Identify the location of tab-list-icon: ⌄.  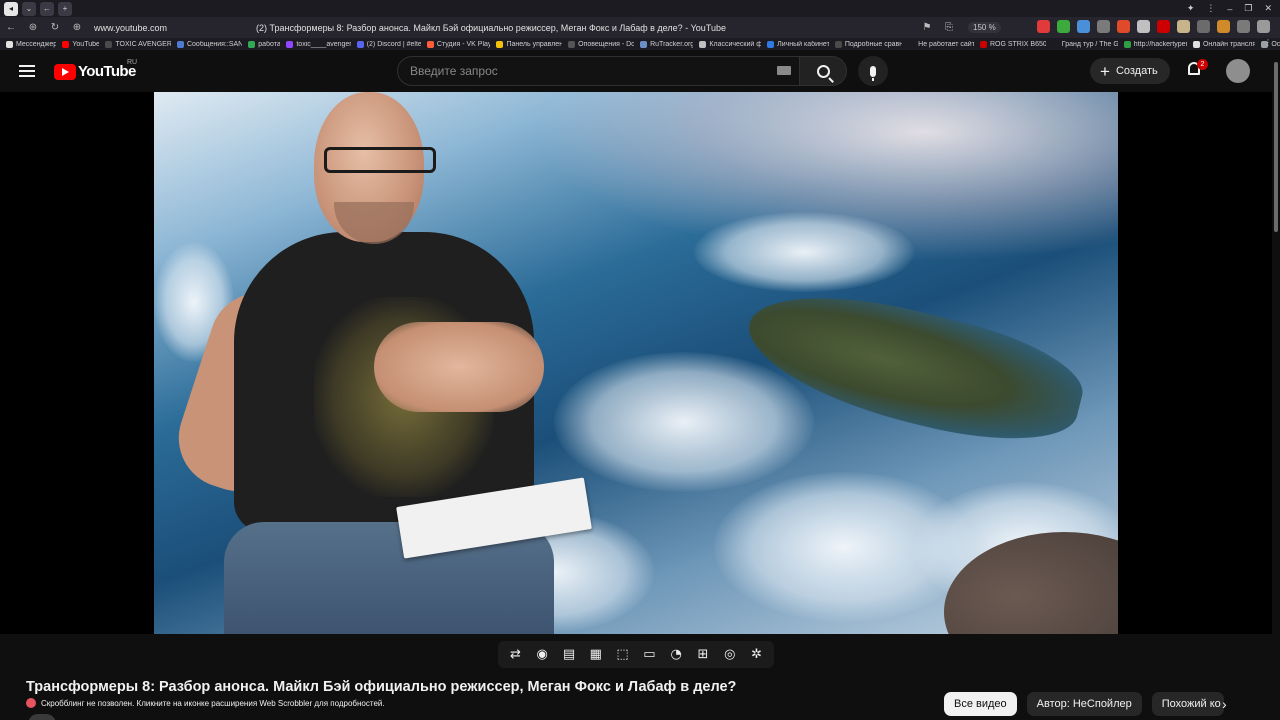
(29, 8).